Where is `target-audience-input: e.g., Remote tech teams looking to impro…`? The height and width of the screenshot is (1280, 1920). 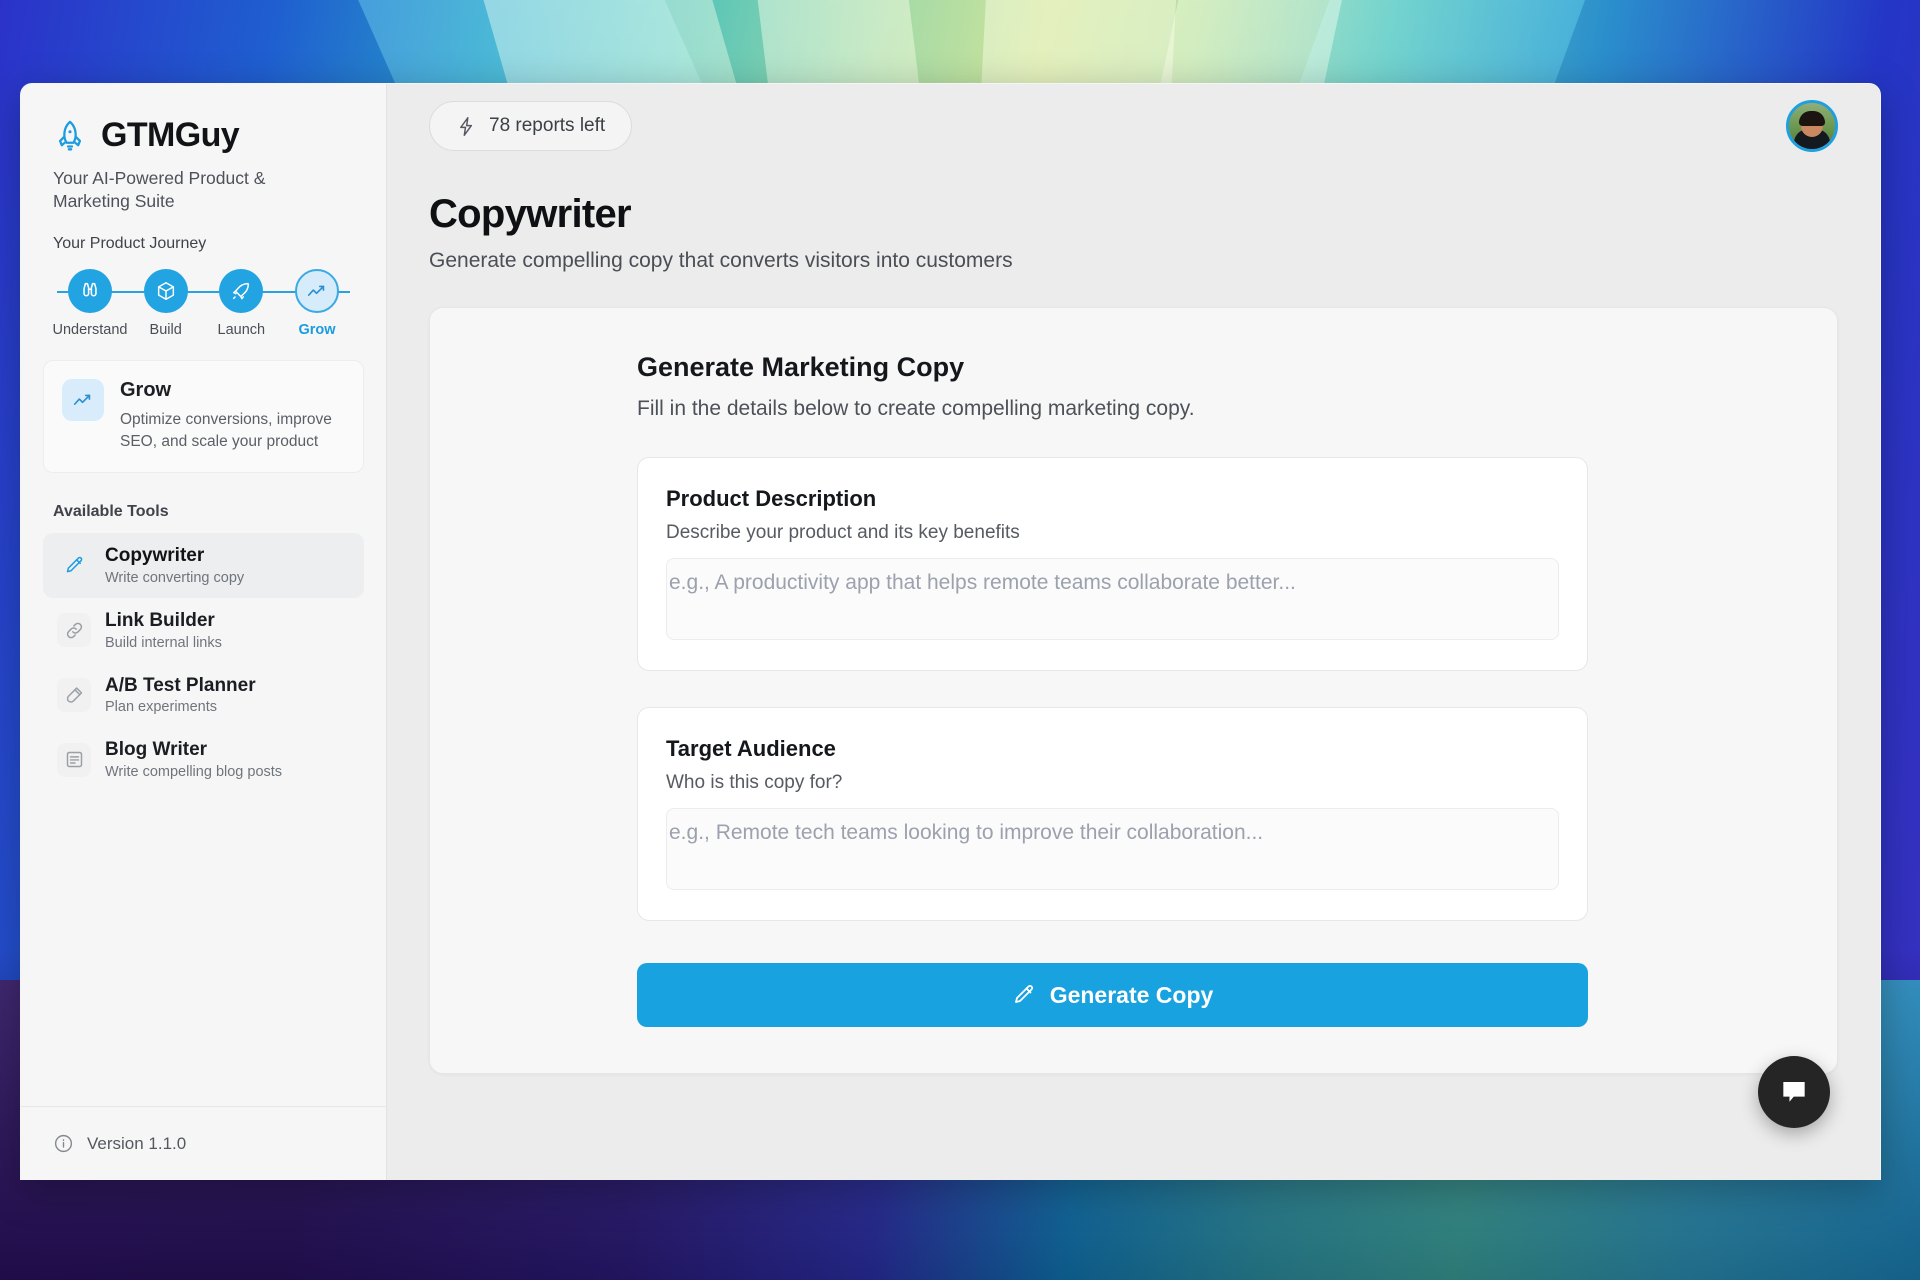 target-audience-input: e.g., Remote tech teams looking to impro… is located at coordinates (1112, 849).